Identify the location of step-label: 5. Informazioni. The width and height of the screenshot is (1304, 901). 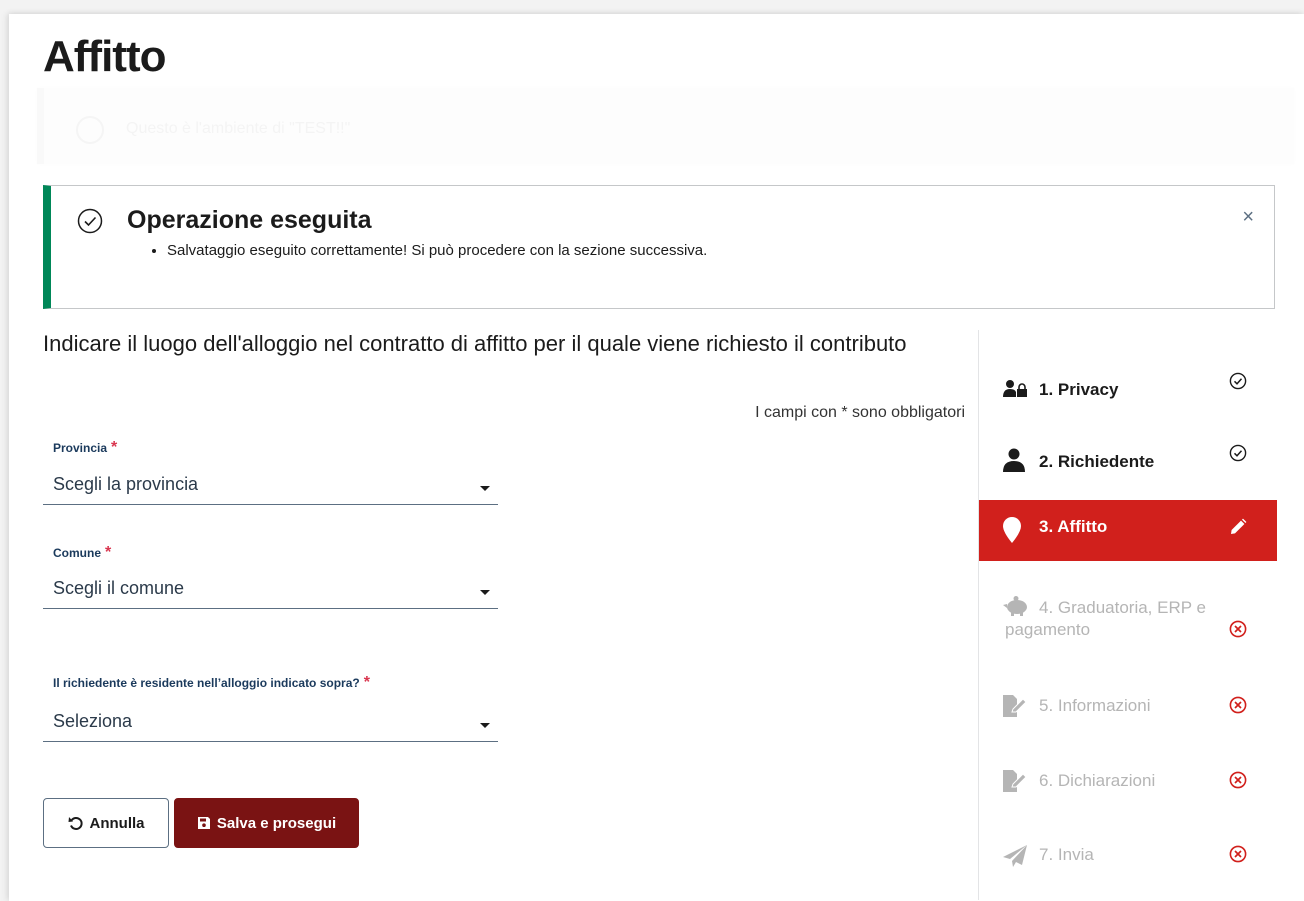
(1095, 705).